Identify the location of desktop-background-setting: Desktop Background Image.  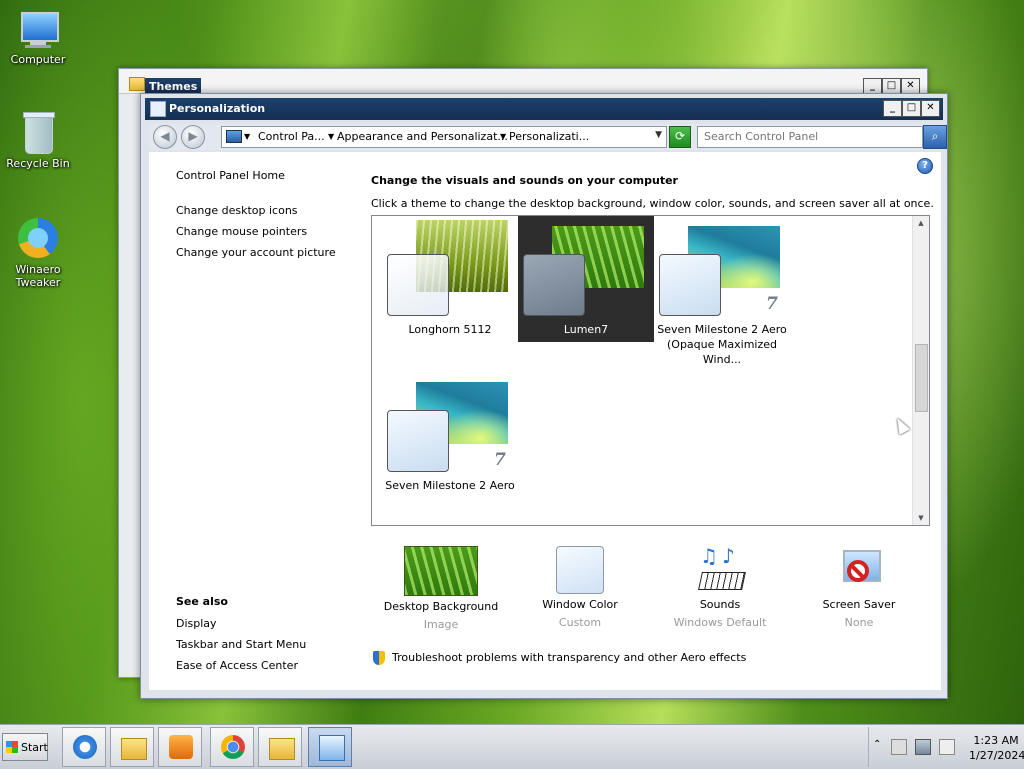
(441, 588).